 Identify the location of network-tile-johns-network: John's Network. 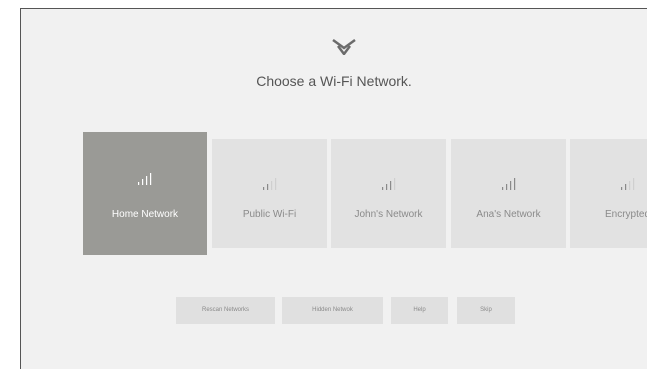
(388, 193).